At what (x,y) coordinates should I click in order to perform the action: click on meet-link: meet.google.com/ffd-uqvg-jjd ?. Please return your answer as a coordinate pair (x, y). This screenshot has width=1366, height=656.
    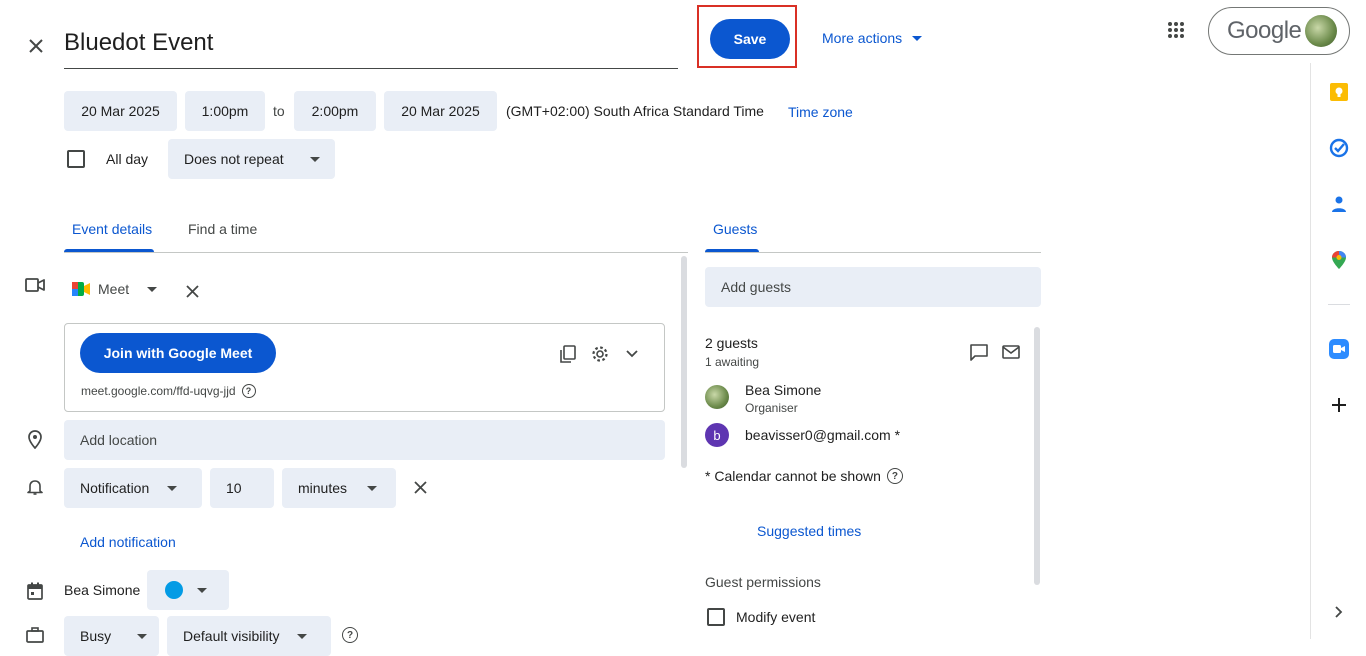
    Looking at the image, I should click on (168, 391).